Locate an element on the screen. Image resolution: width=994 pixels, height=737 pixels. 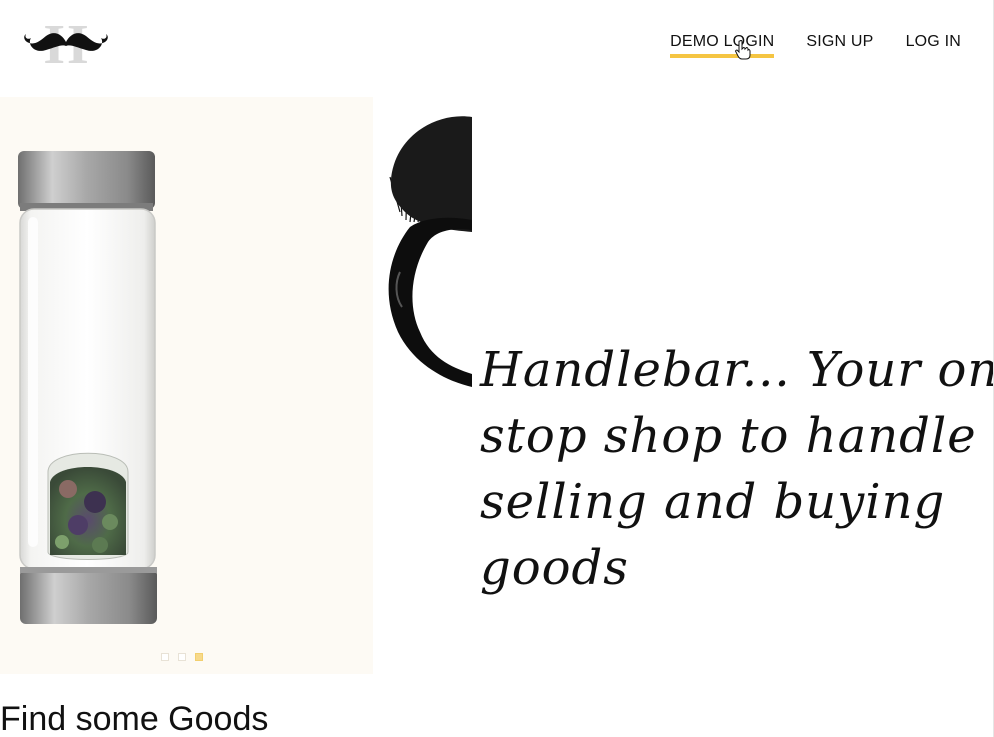
find-goods-heading: Find some Goods is located at coordinates (134, 718).